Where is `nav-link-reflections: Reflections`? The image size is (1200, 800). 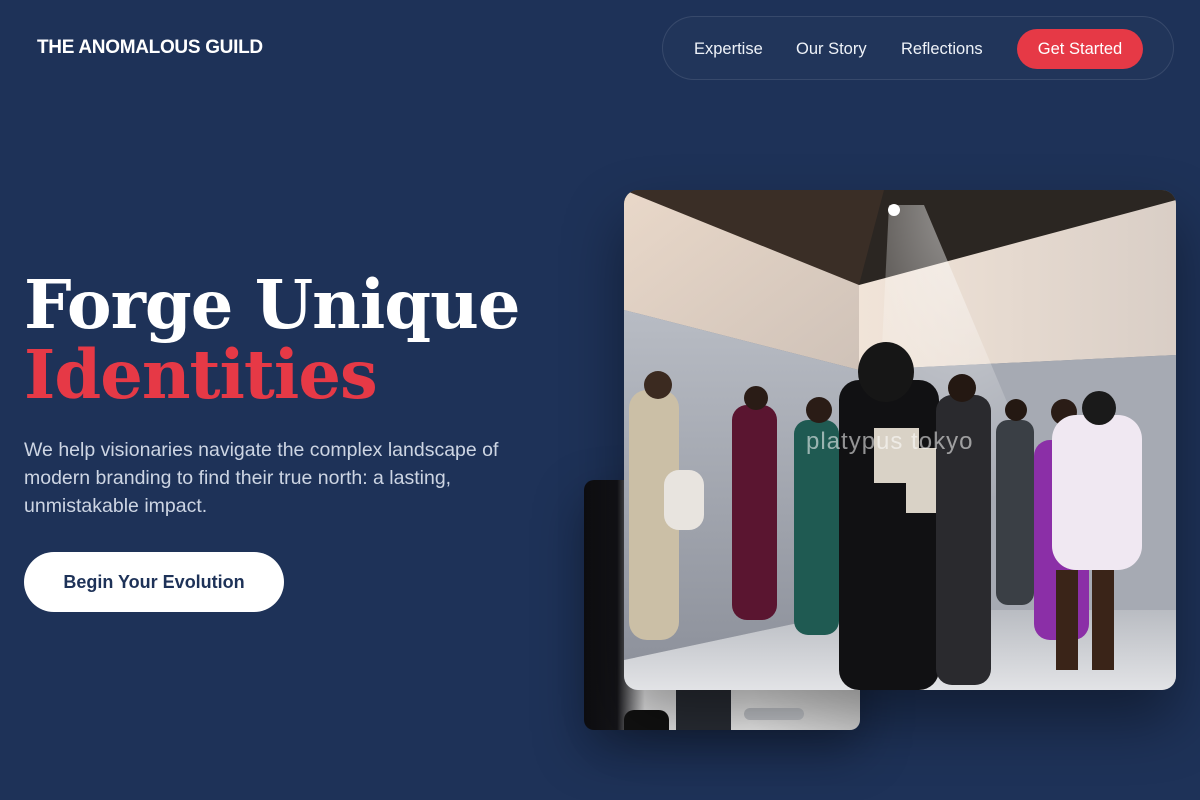 nav-link-reflections: Reflections is located at coordinates (942, 49).